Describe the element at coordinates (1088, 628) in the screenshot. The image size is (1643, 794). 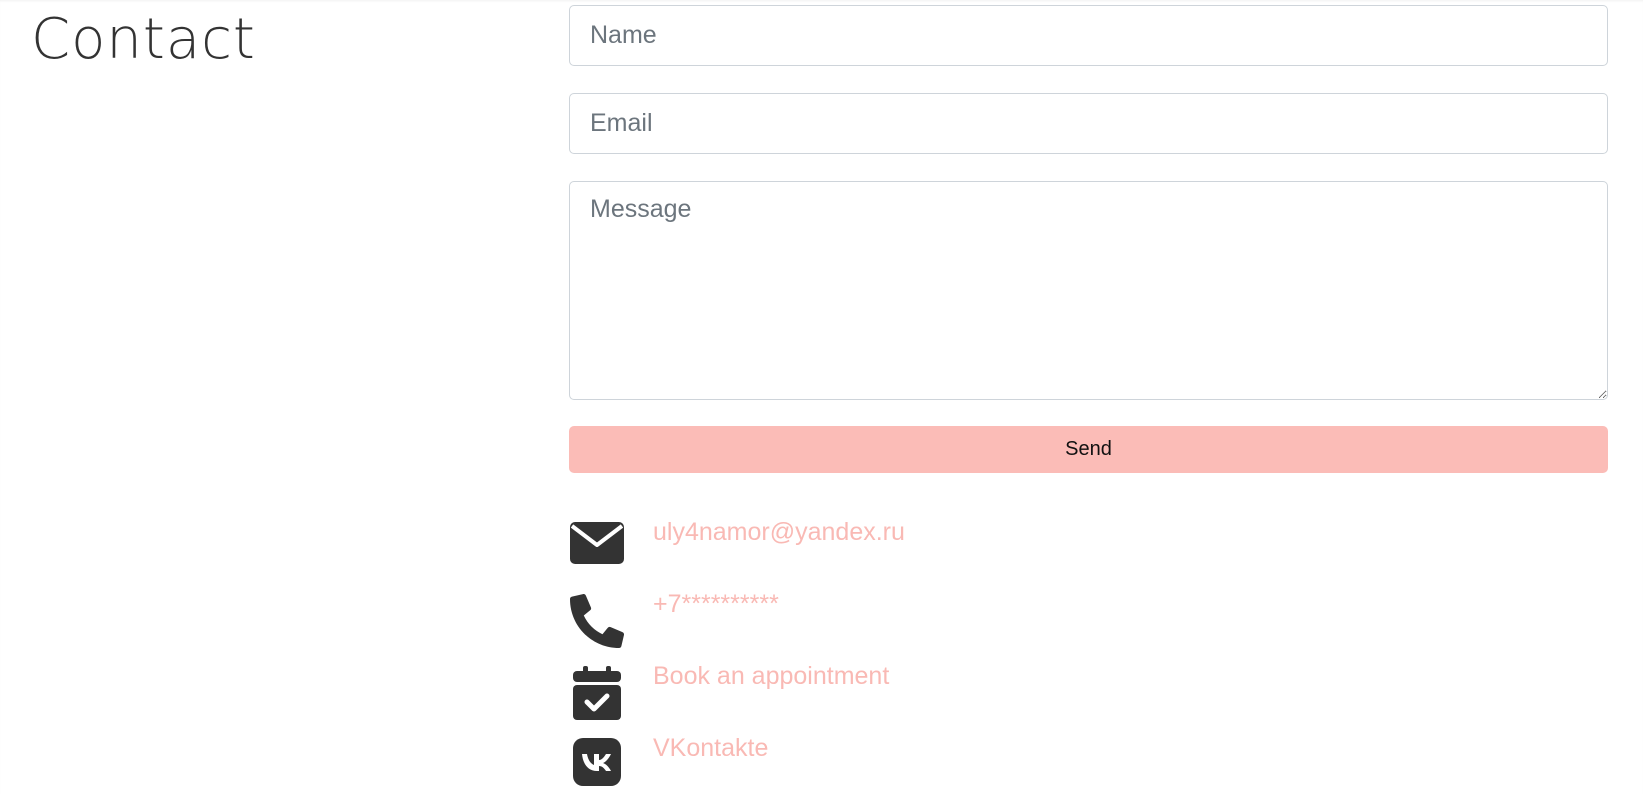
I see `contact-item-phone: +7**********` at that location.